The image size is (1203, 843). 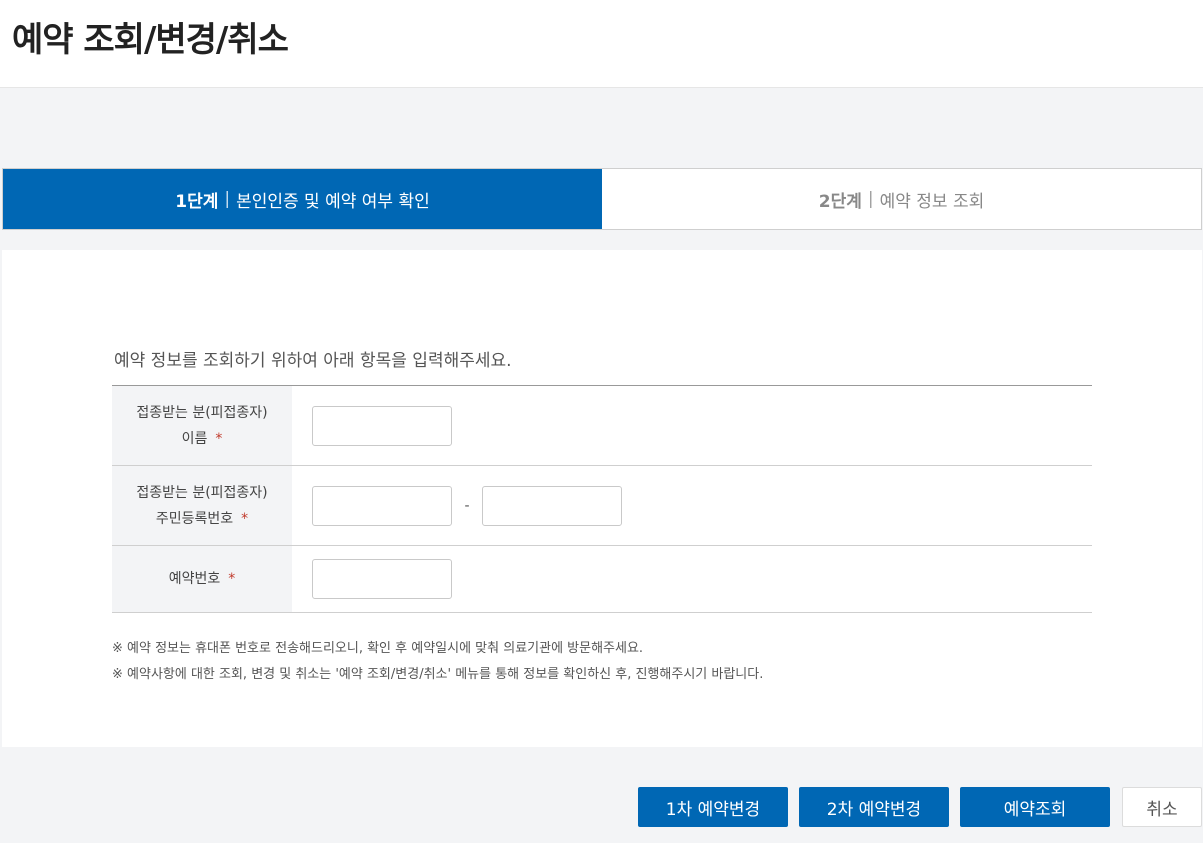 I want to click on step-1: 1단계 | 본인인증 및 예약 여부 확인, so click(x=302, y=199).